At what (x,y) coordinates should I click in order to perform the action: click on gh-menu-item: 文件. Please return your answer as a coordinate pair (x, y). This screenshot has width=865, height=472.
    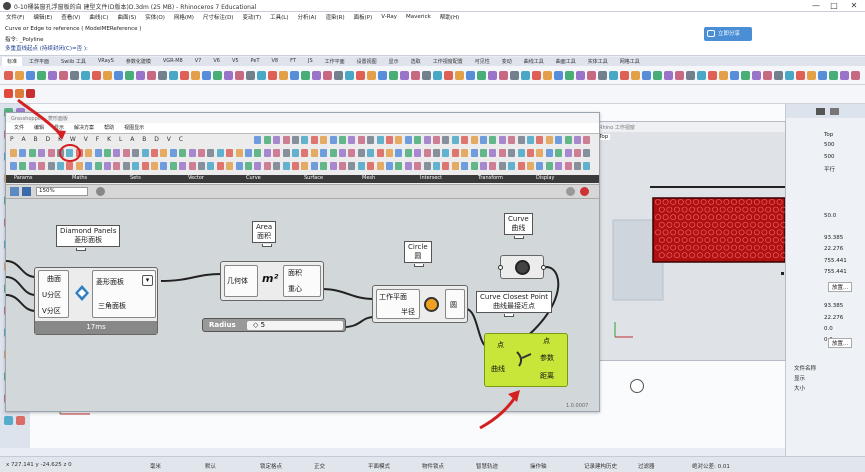
    Looking at the image, I should click on (19, 127).